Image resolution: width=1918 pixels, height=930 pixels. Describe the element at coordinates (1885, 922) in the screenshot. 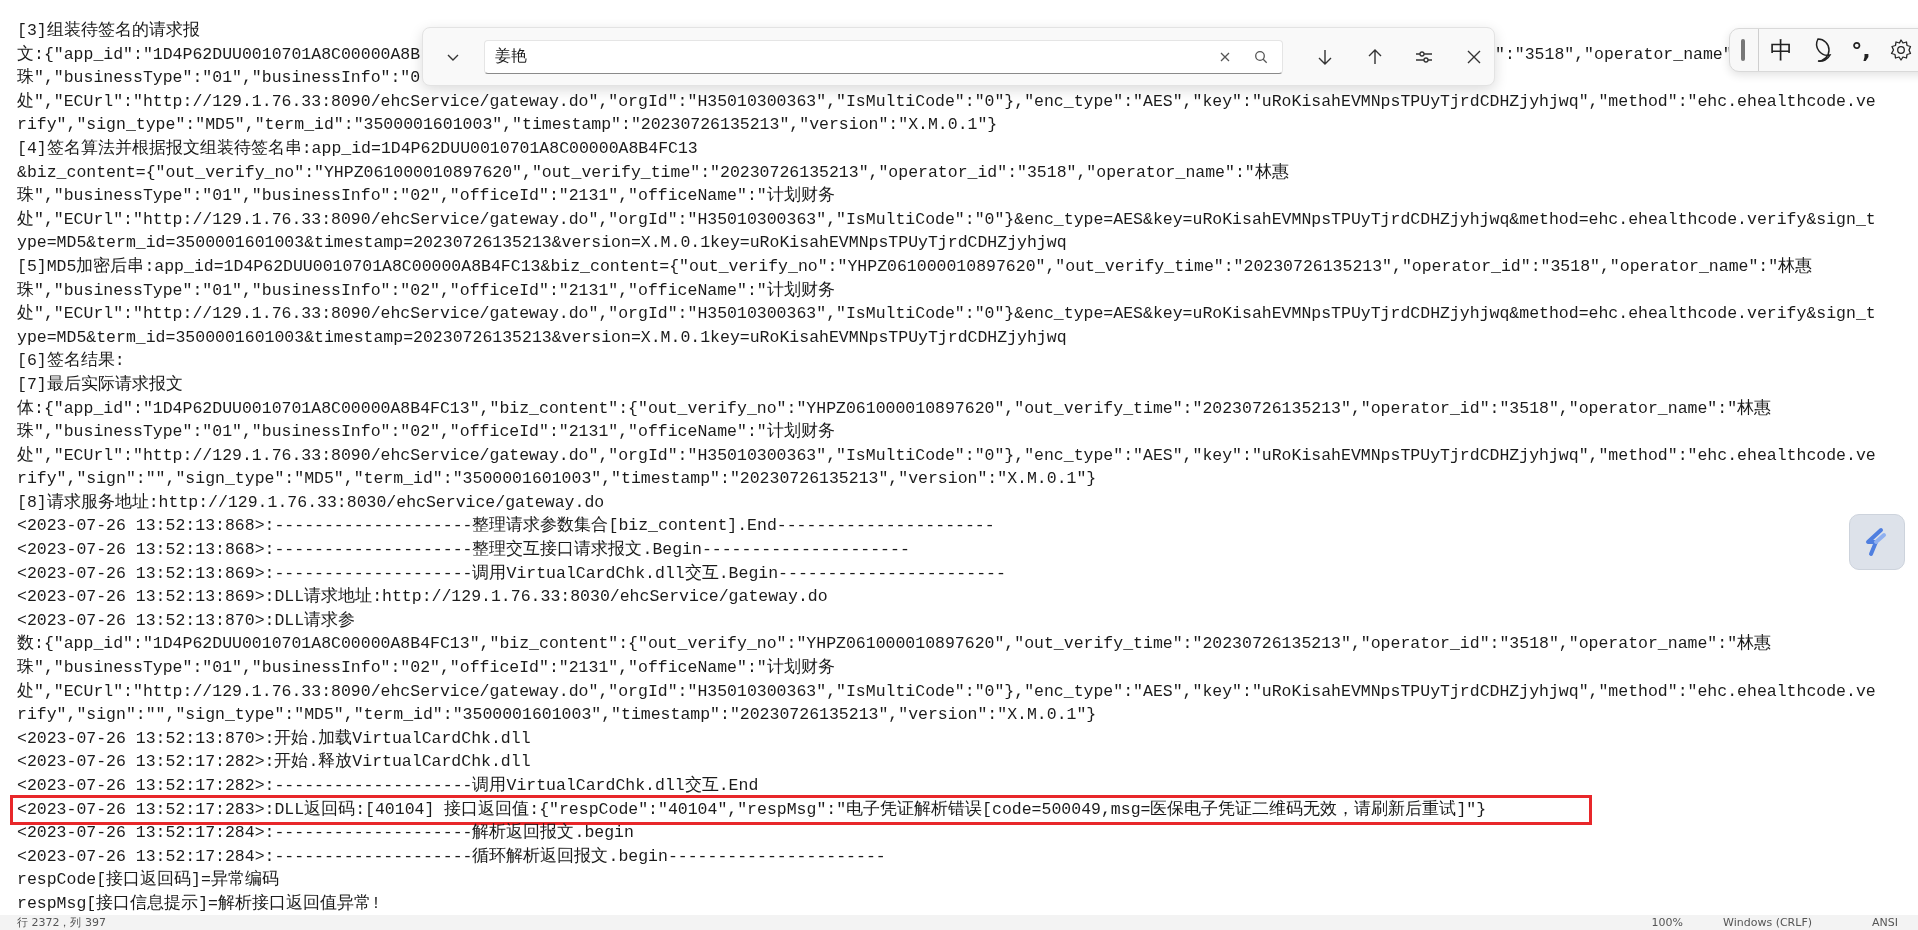

I see `encoding: ANSI` at that location.